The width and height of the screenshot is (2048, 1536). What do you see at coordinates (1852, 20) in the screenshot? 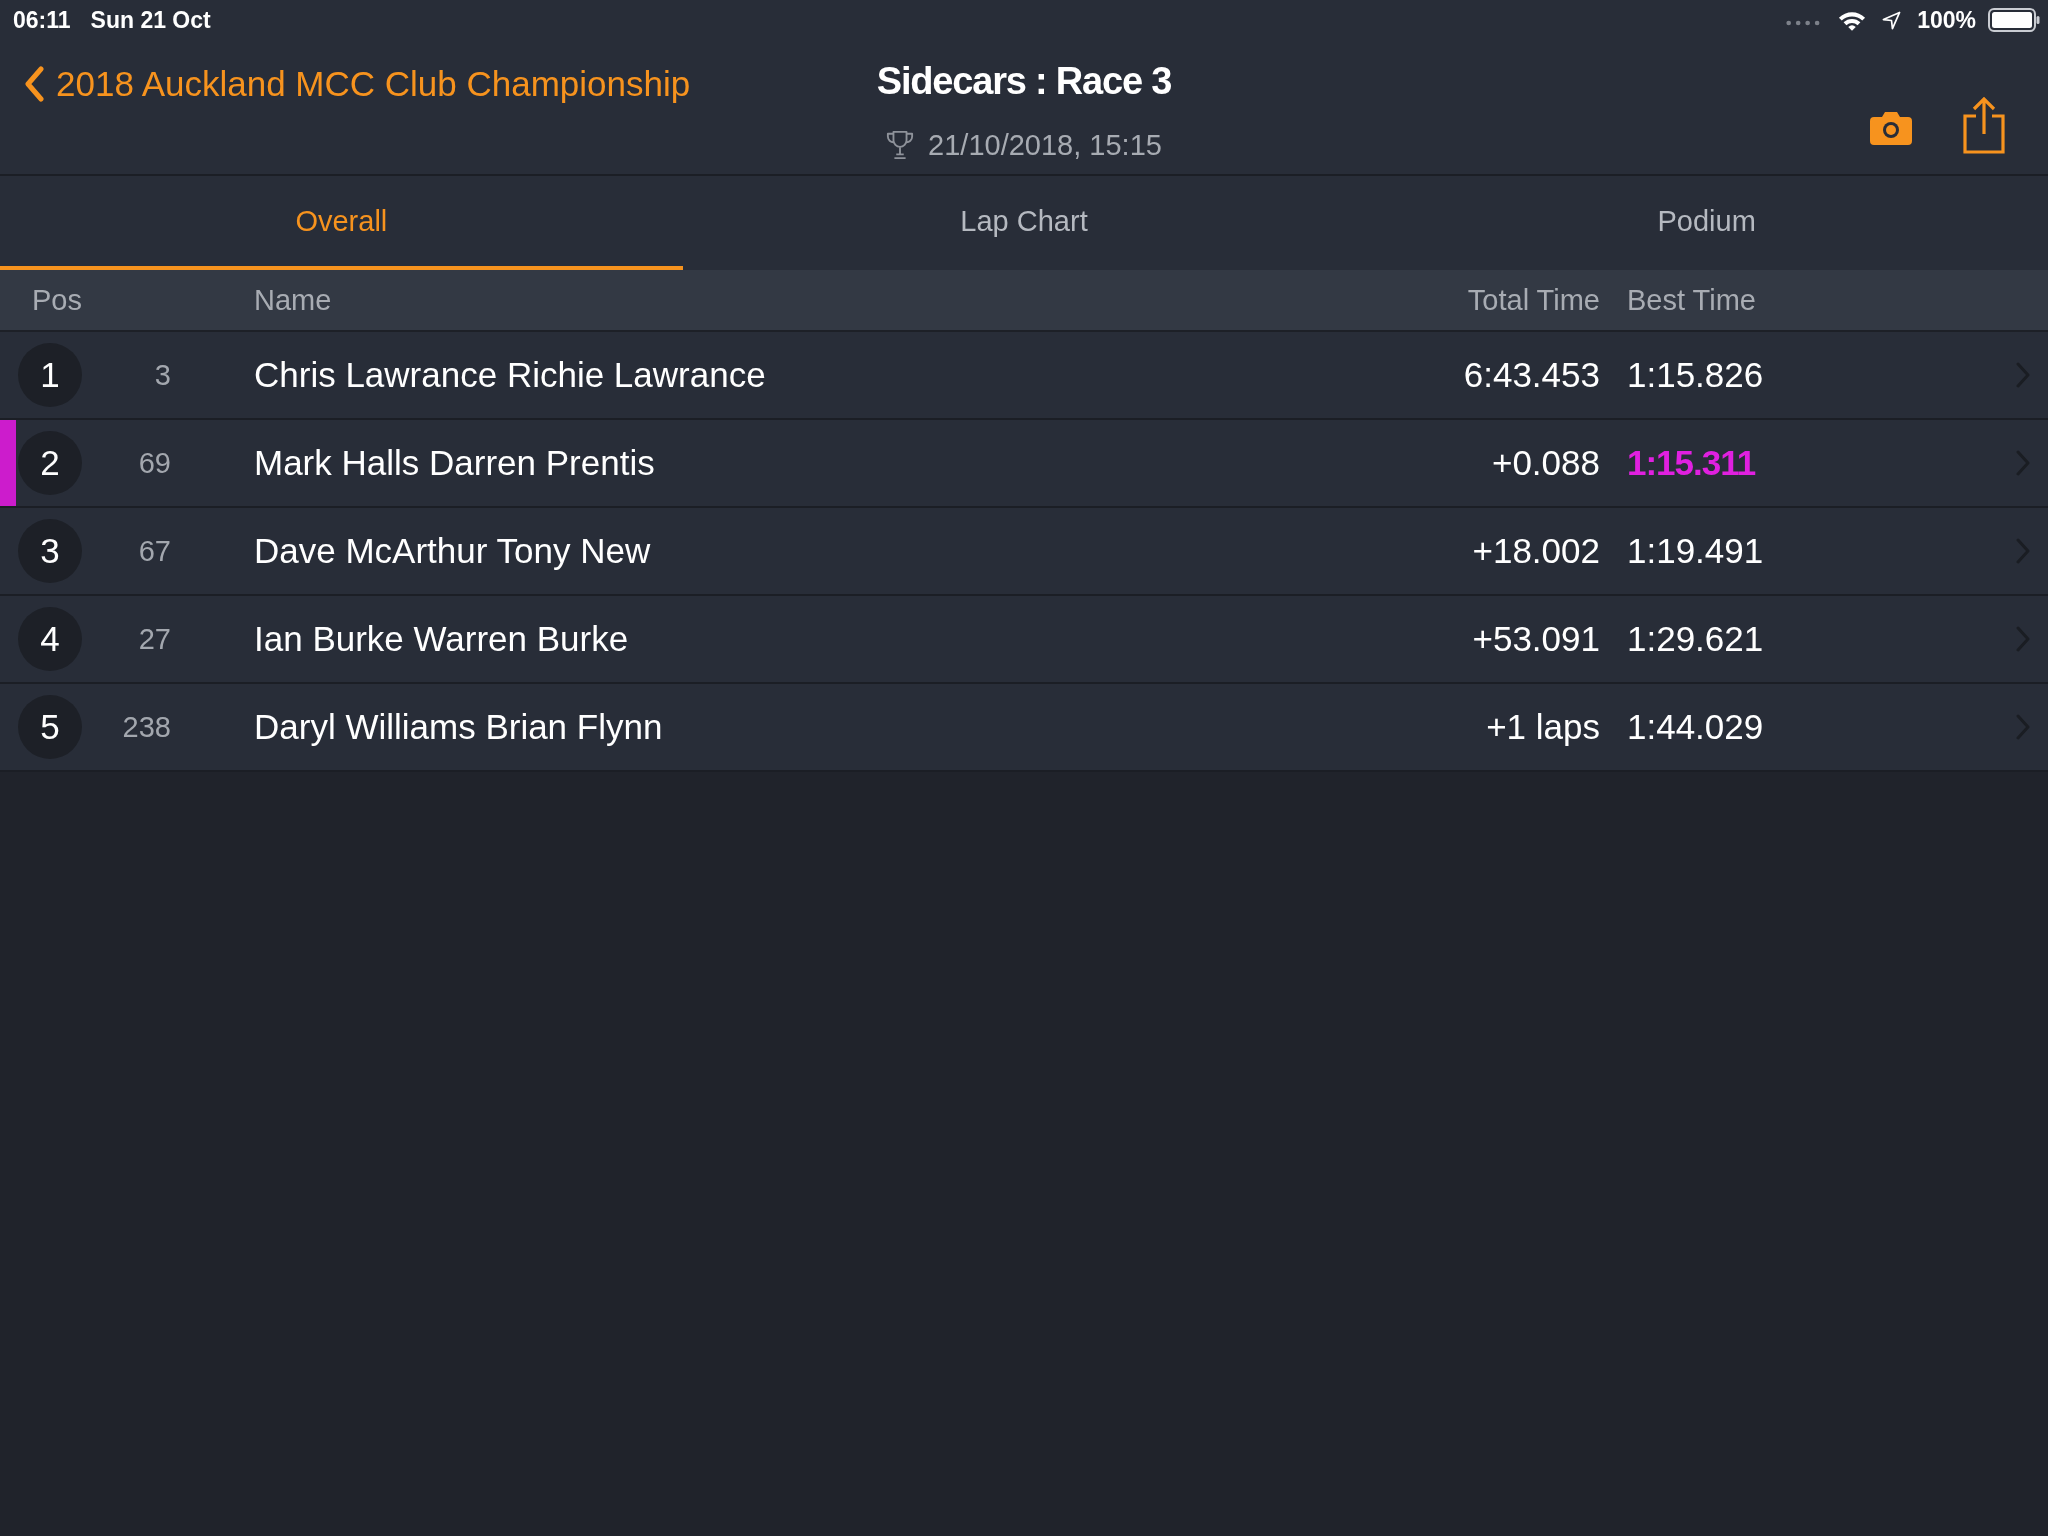
I see `wifi-icon` at bounding box center [1852, 20].